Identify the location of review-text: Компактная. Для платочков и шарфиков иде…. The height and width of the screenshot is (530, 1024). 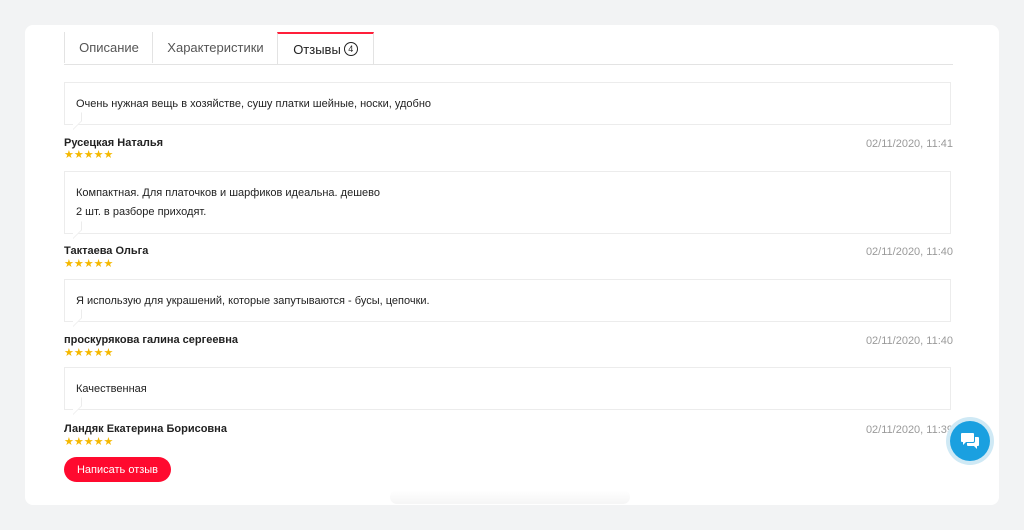
(228, 193).